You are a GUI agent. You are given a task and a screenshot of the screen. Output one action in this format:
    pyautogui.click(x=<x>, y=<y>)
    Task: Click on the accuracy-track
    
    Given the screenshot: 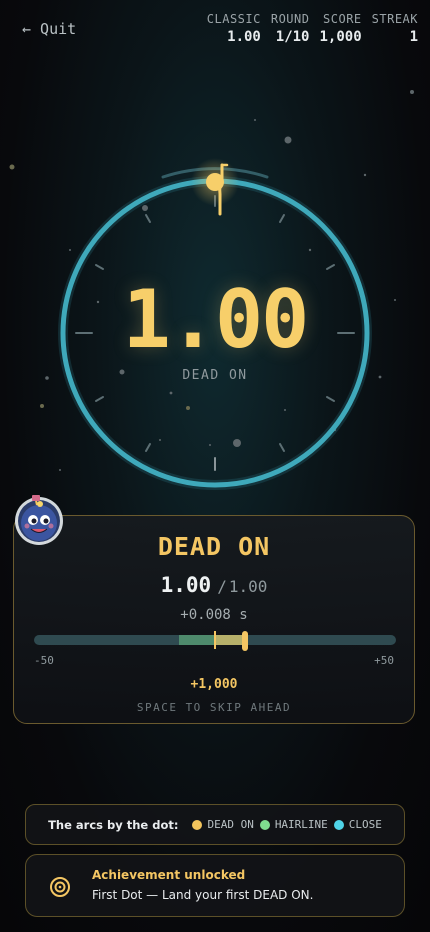 What is the action you would take?
    pyautogui.click(x=215, y=641)
    